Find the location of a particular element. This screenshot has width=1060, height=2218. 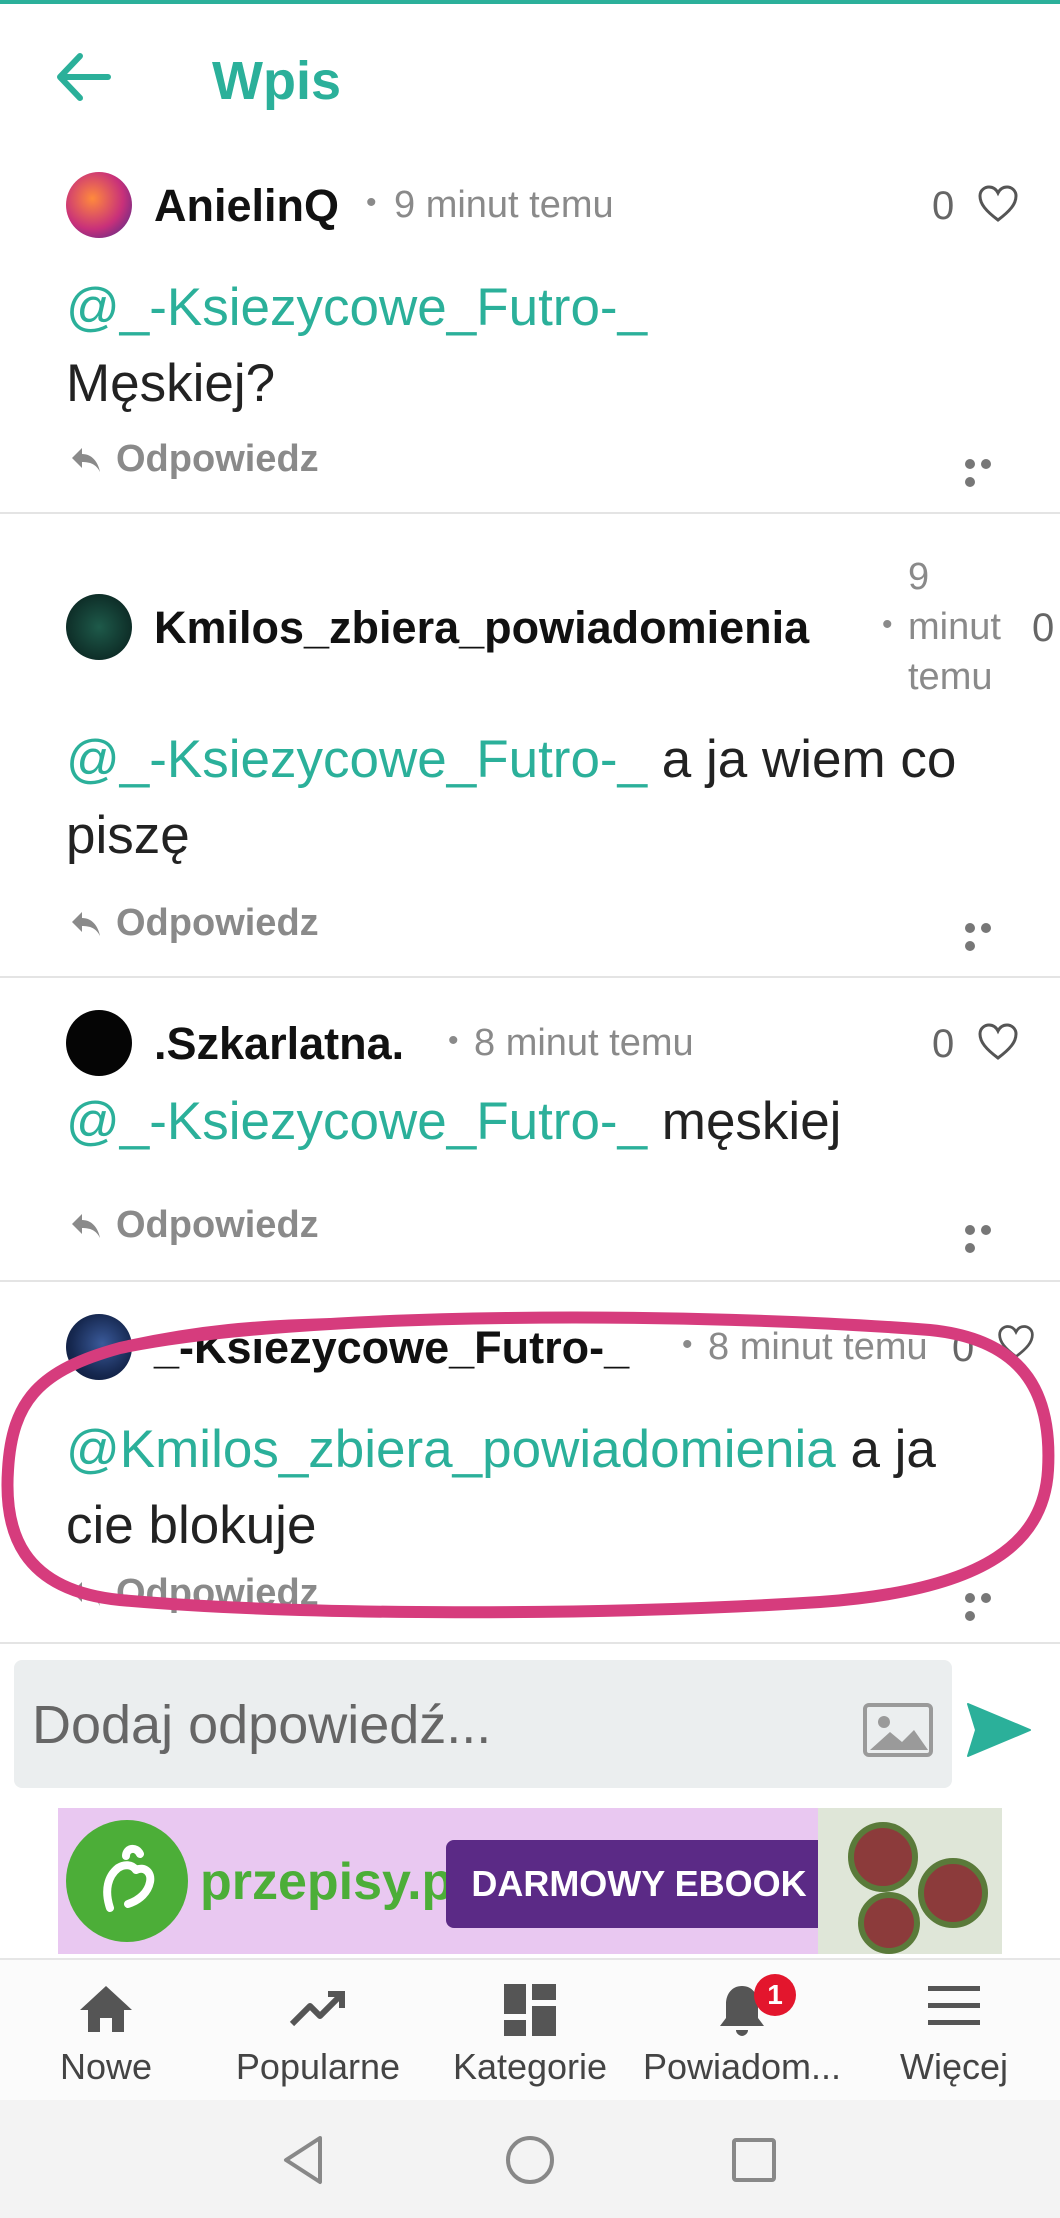

nav-item-popularne: Popularne is located at coordinates (318, 2031).